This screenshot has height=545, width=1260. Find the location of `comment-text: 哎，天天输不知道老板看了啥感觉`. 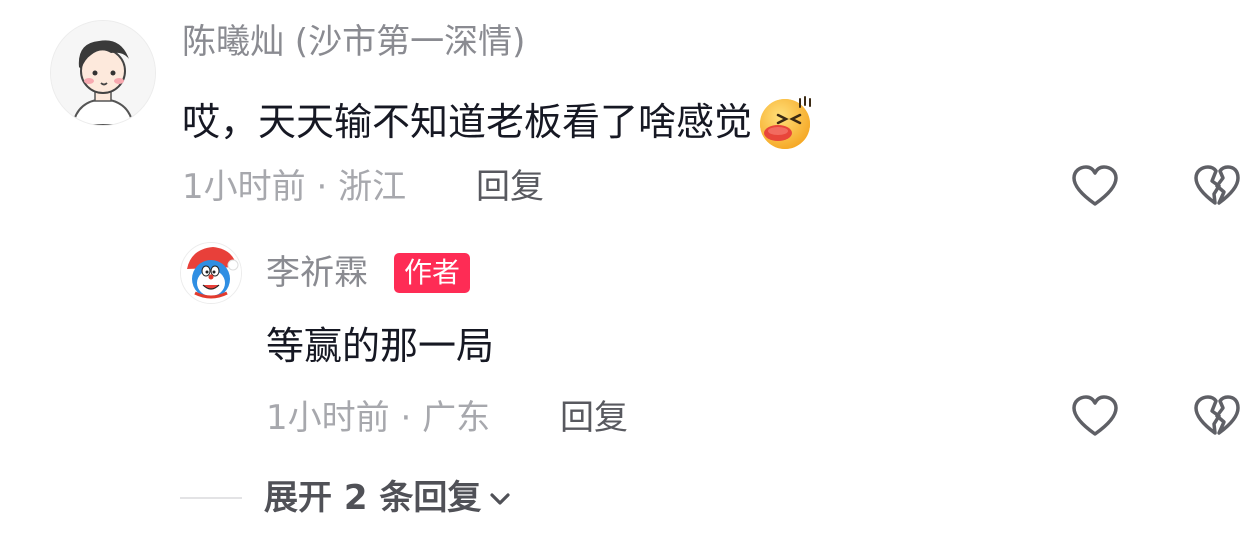

comment-text: 哎，天天输不知道老板看了啥感觉 is located at coordinates (467, 122).